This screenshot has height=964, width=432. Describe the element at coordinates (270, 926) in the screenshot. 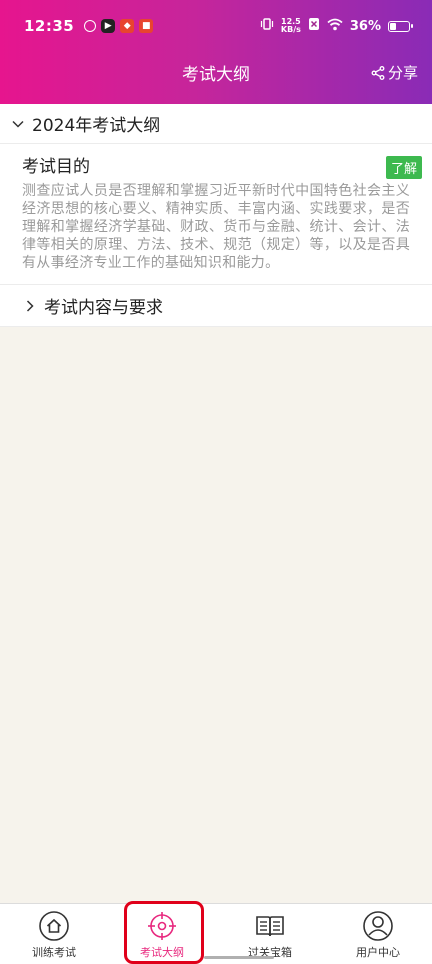

I see `book-icon` at that location.